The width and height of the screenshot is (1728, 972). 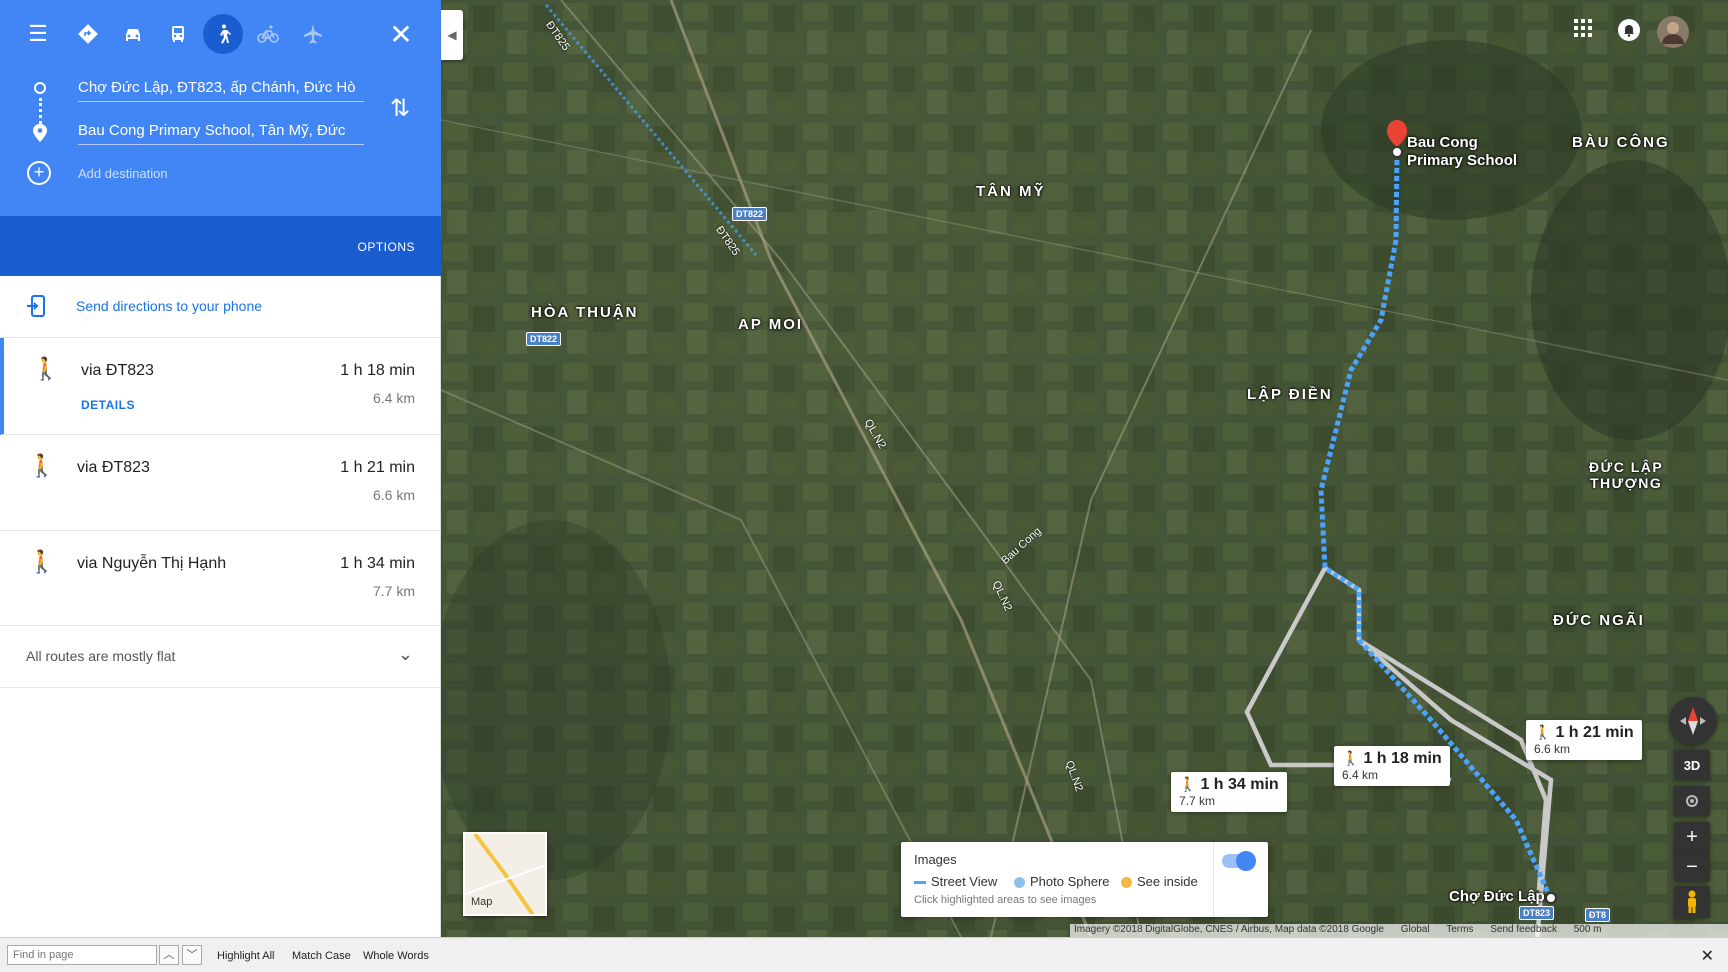 I want to click on directions-mode-flights, so click(x=313, y=34).